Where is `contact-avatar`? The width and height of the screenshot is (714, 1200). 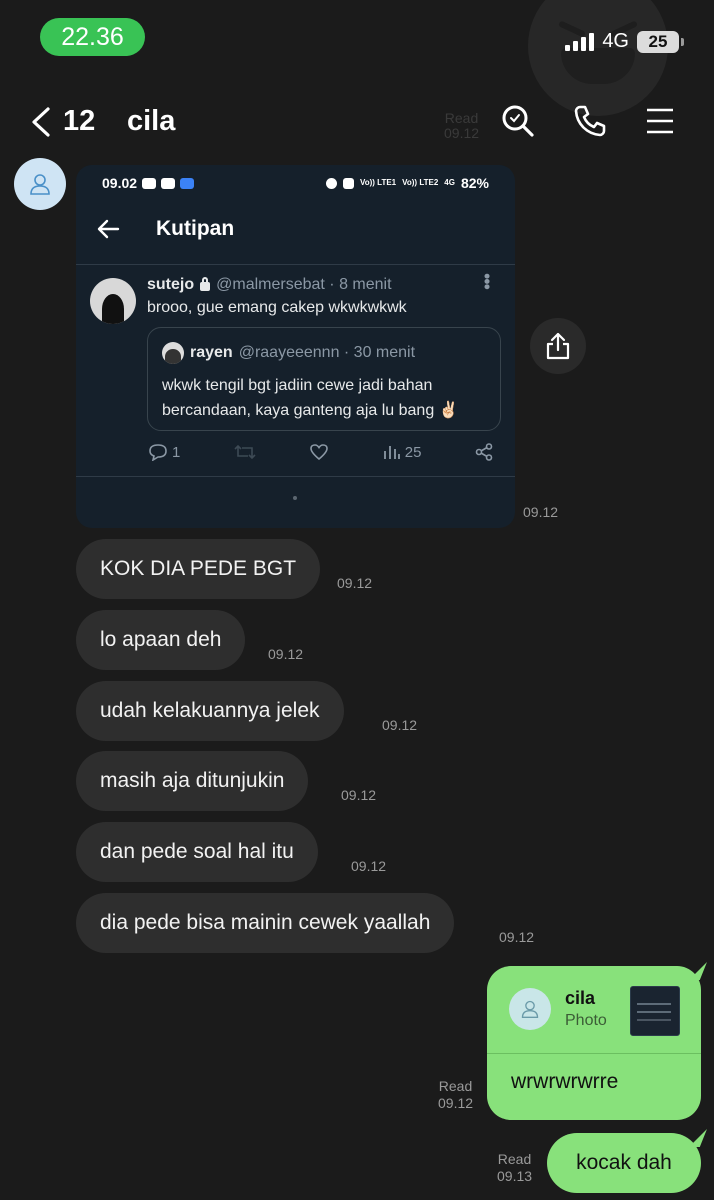 contact-avatar is located at coordinates (40, 184).